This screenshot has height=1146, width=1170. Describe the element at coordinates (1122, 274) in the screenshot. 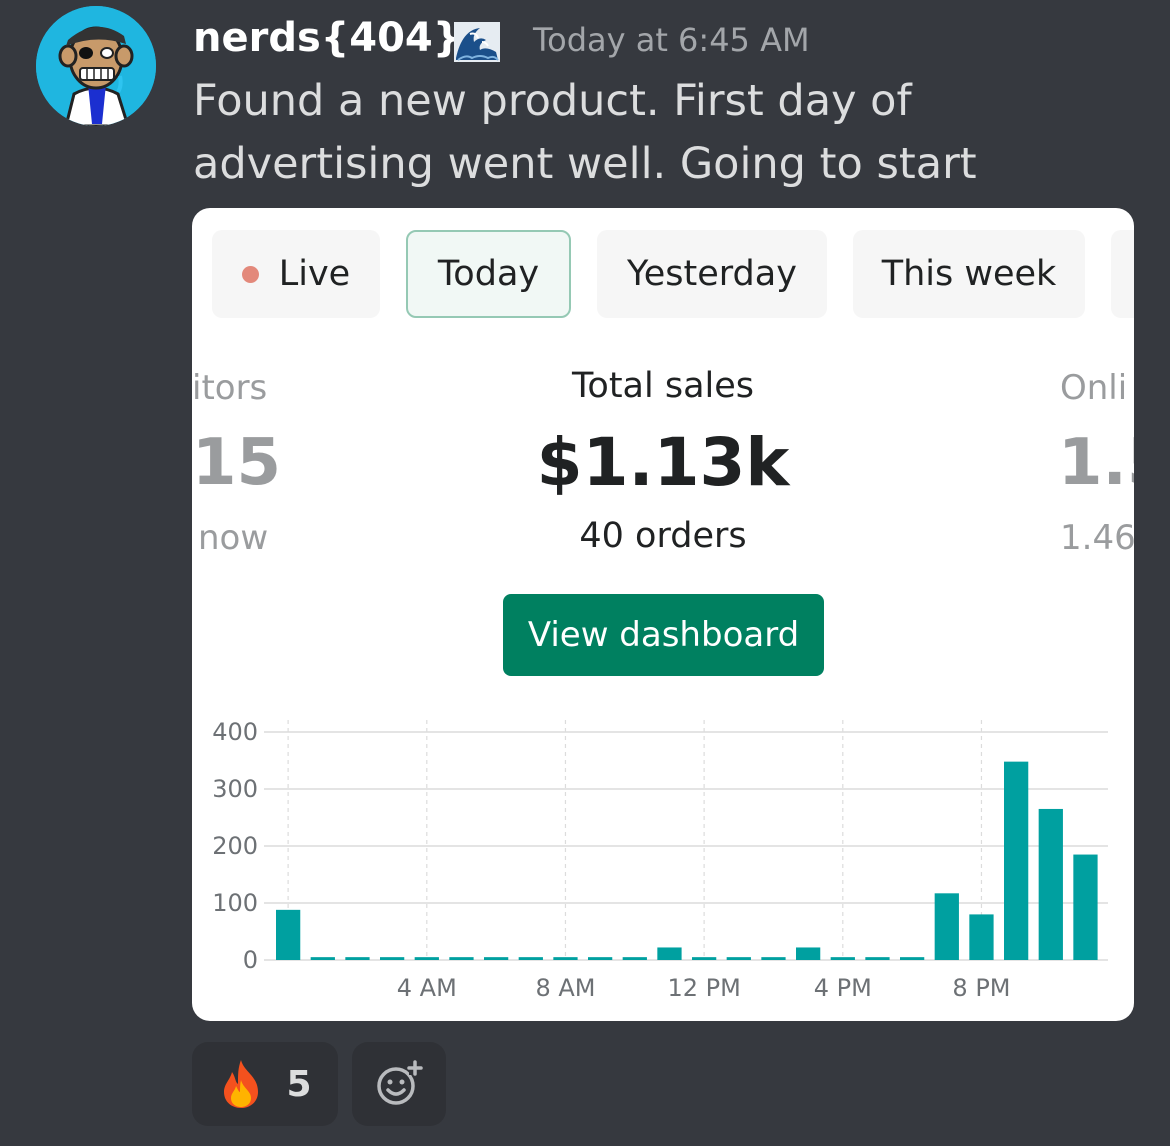

I see `tab-more` at that location.